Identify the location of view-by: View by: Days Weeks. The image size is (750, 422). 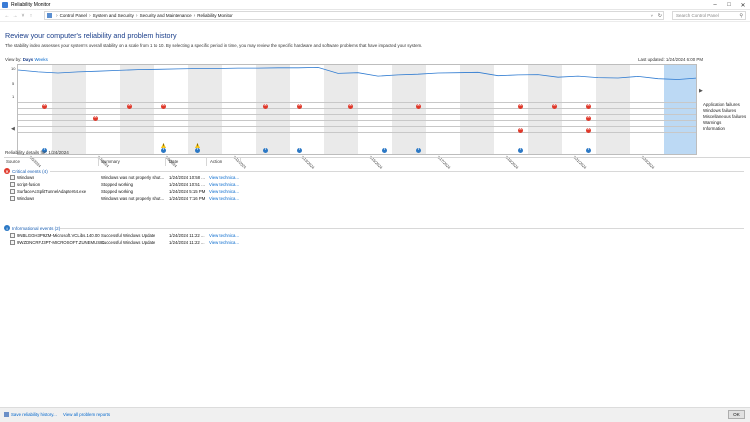
(26, 59).